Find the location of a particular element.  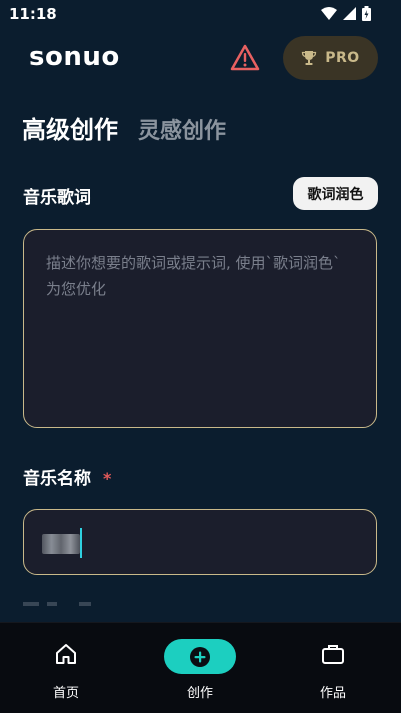

nav-home: 首页 is located at coordinates (66, 668).